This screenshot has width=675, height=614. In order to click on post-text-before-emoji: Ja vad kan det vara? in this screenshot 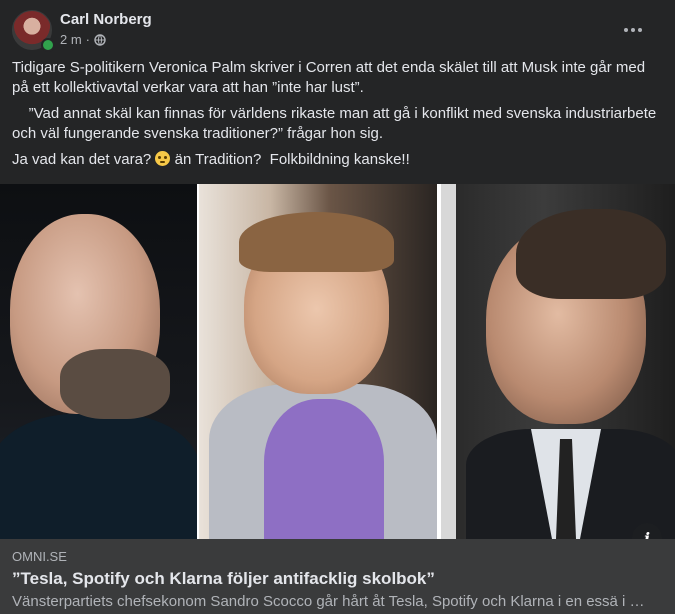, I will do `click(84, 159)`.